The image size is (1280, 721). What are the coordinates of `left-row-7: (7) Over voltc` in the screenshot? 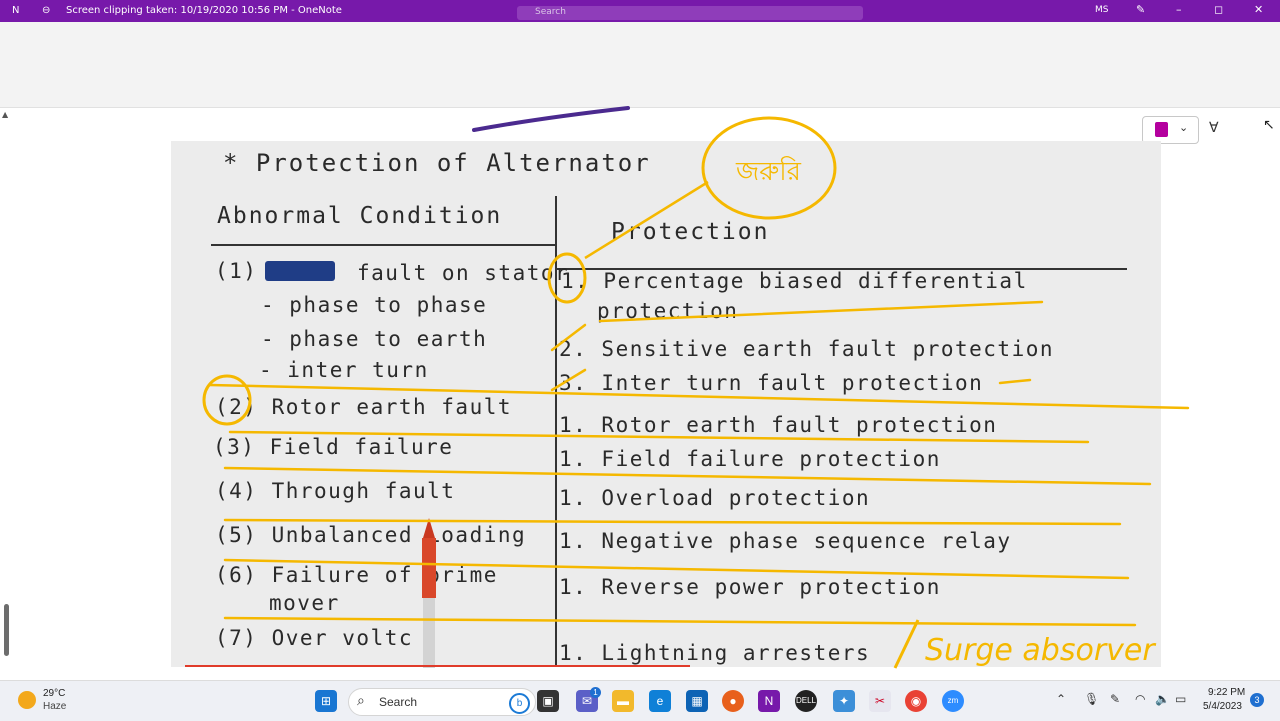 It's located at (314, 638).